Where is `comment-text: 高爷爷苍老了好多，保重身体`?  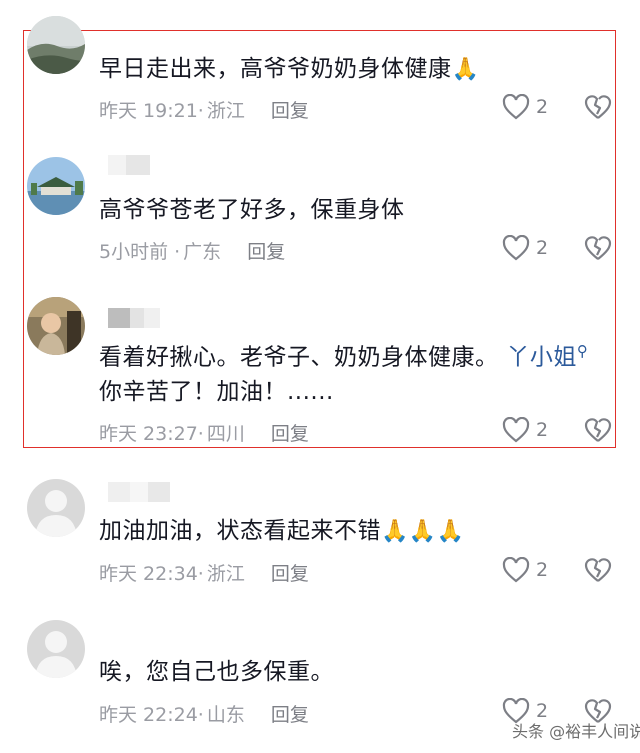
comment-text: 高爷爷苍老了好多，保重身体 is located at coordinates (252, 210).